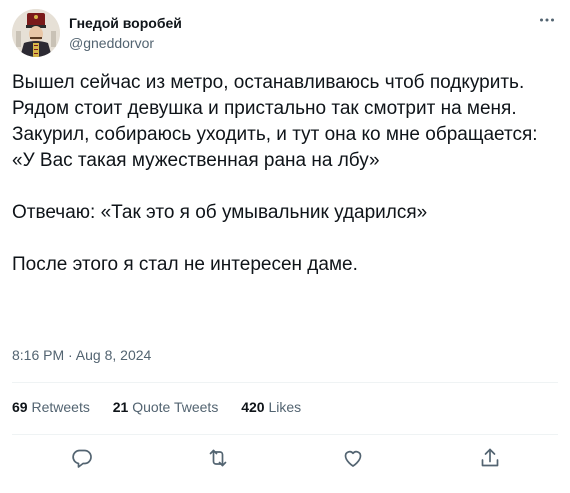  Describe the element at coordinates (125, 43) in the screenshot. I see `author-handle: @gneddorvor` at that location.